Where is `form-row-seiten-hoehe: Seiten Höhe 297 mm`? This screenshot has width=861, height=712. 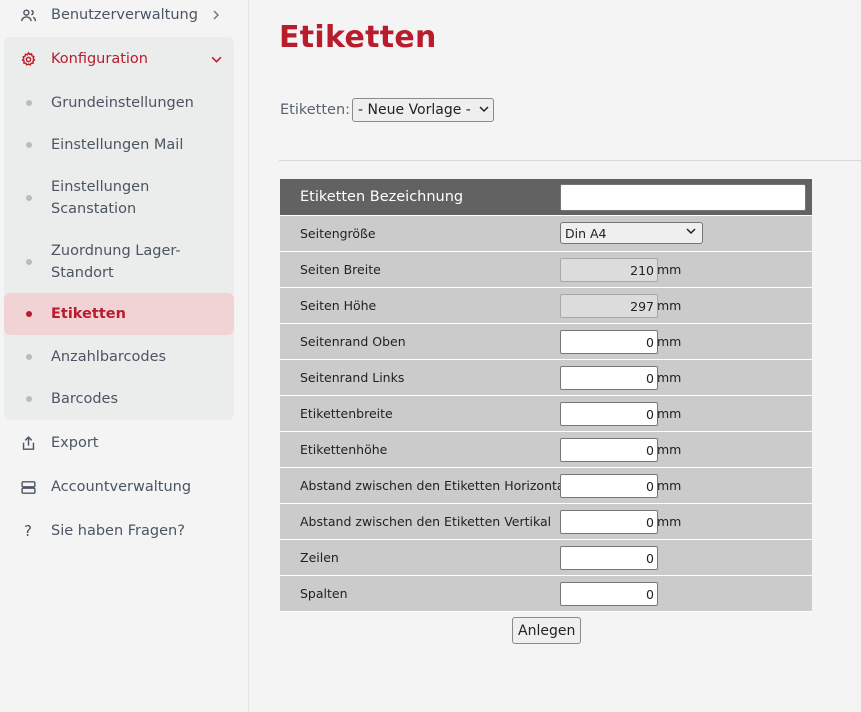 form-row-seiten-hoehe: Seiten Höhe 297 mm is located at coordinates (546, 306).